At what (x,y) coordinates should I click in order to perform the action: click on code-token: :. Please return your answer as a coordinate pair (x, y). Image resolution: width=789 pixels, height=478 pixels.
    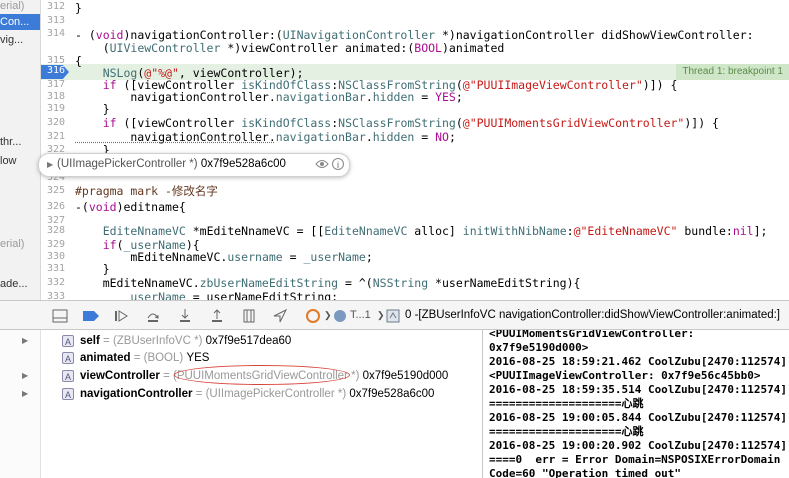
    Looking at the image, I should click on (570, 231).